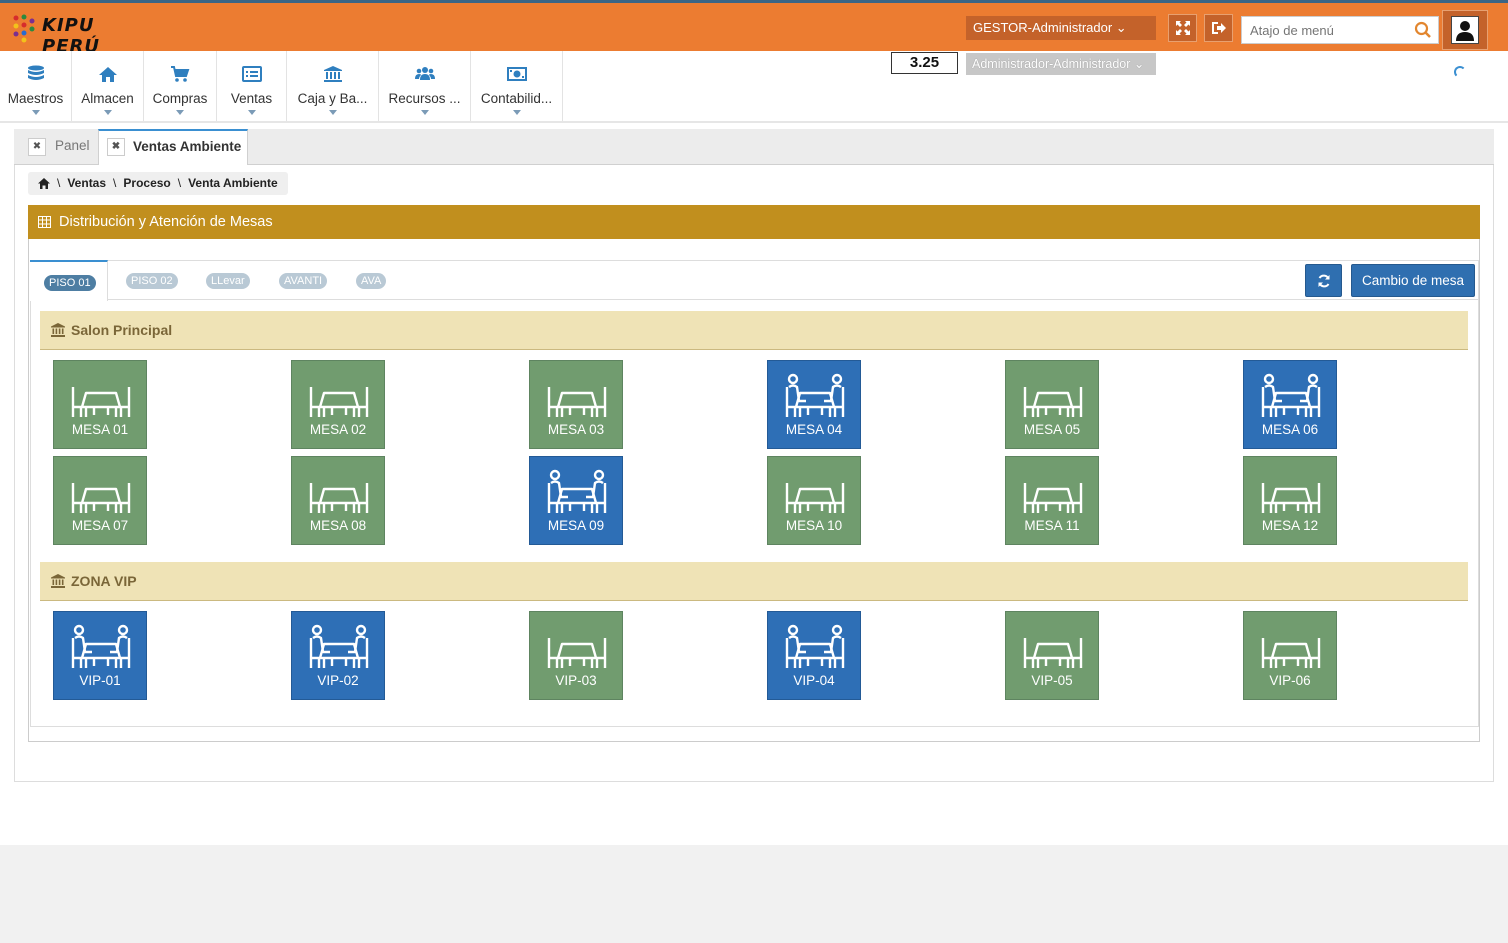  What do you see at coordinates (187, 146) in the screenshot?
I see `tab-label: Ventas Ambiente` at bounding box center [187, 146].